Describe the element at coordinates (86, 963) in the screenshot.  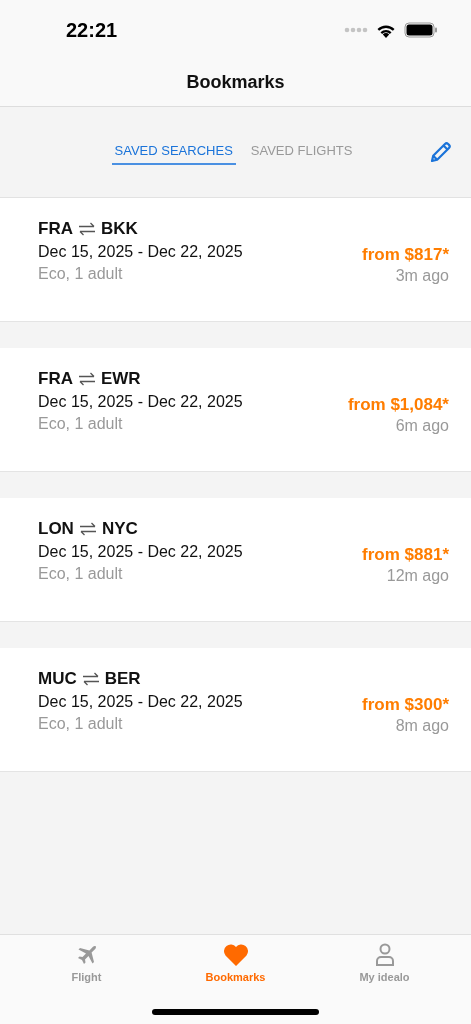
I see `tab-bar-item: Flight` at that location.